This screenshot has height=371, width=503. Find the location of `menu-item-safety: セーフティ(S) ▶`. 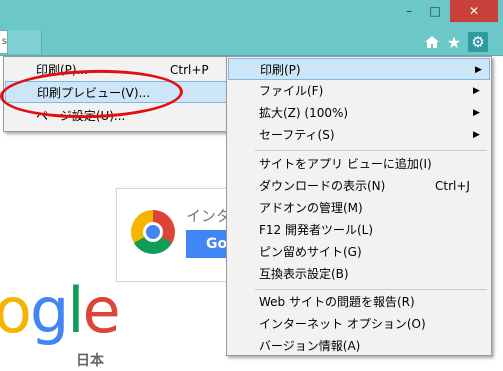

menu-item-safety: セーフティ(S) ▶ is located at coordinates (359, 135).